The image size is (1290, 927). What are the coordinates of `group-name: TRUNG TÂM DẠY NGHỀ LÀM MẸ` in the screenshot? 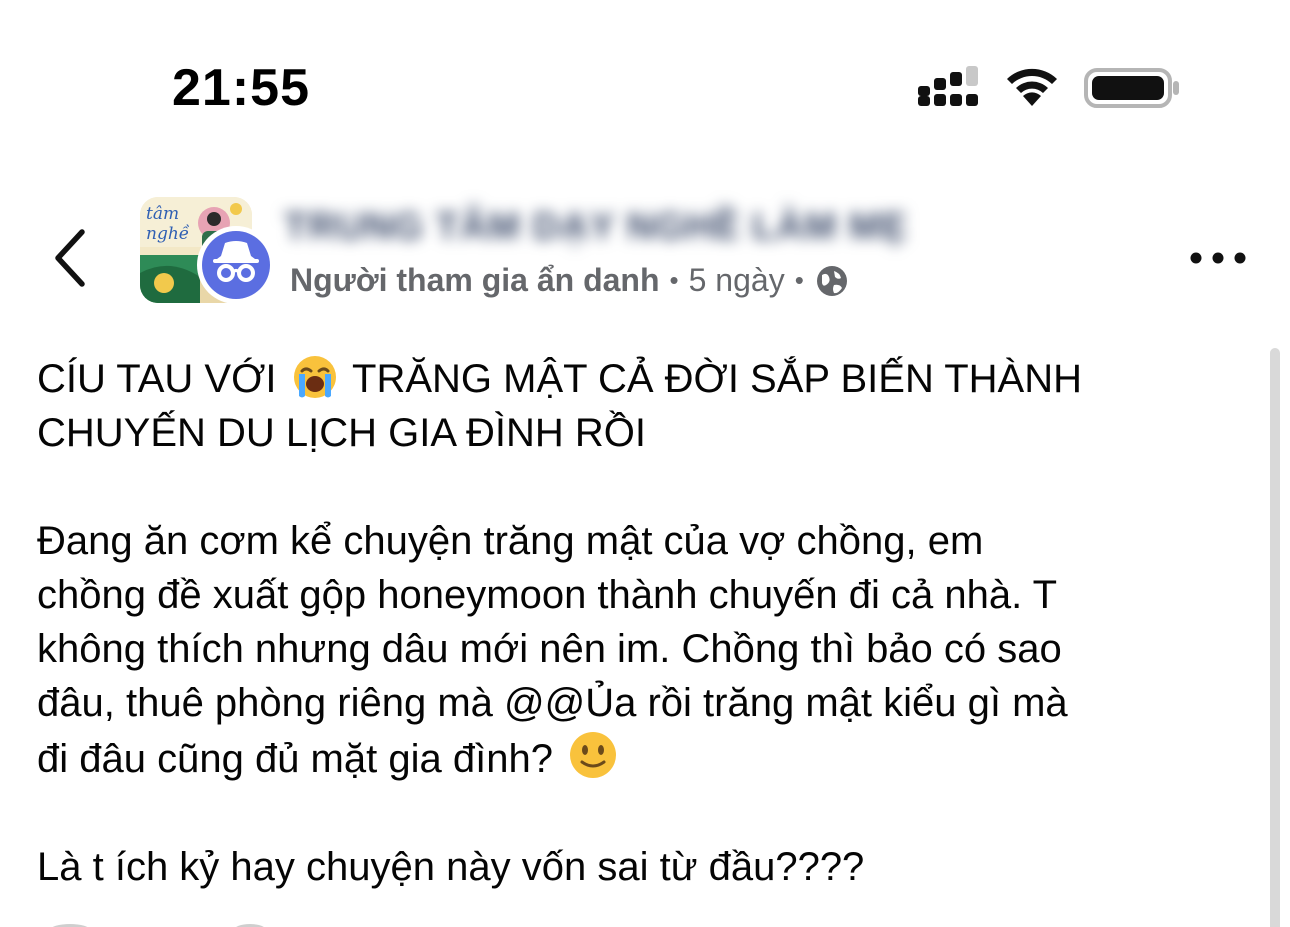 It's located at (596, 227).